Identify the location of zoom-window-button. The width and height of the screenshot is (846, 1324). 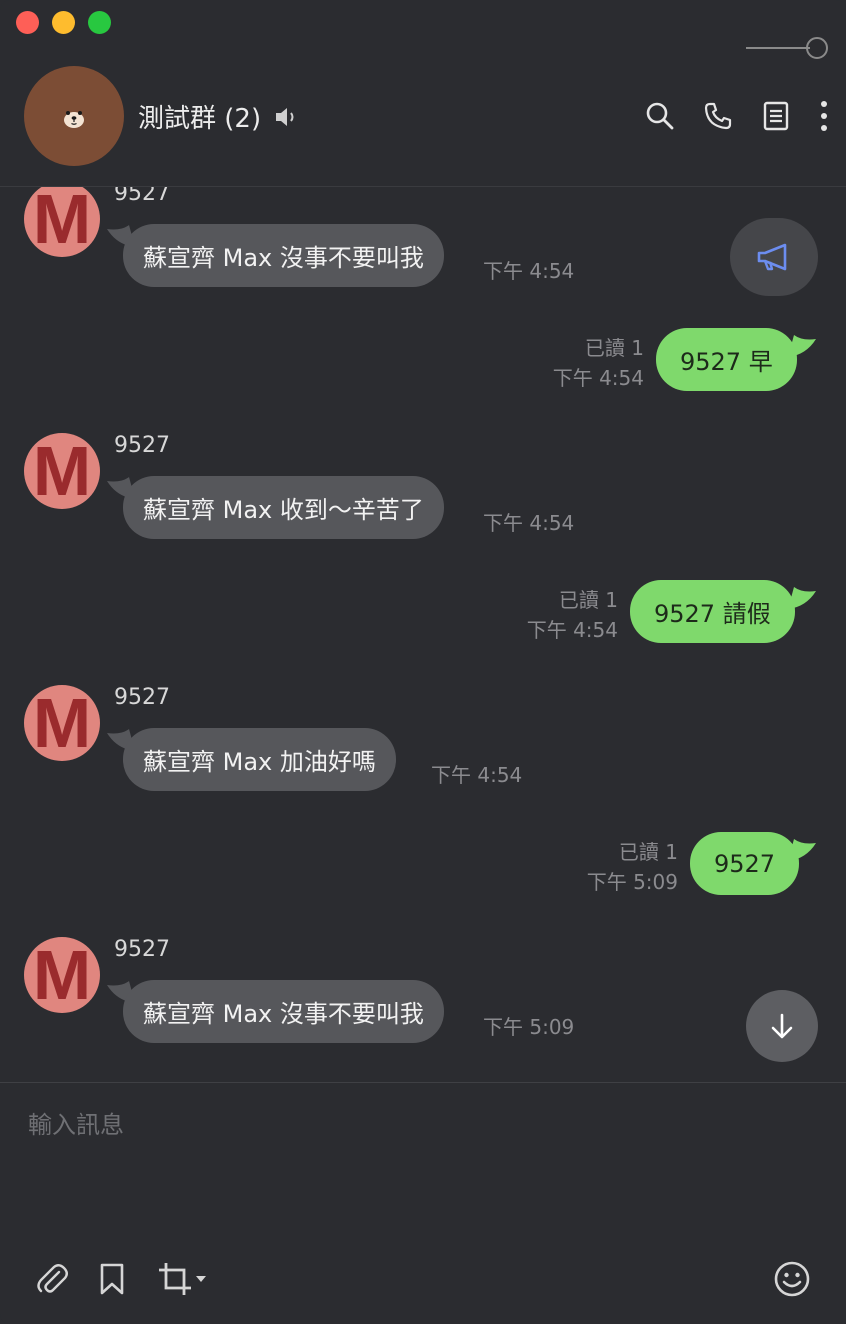
(99, 22).